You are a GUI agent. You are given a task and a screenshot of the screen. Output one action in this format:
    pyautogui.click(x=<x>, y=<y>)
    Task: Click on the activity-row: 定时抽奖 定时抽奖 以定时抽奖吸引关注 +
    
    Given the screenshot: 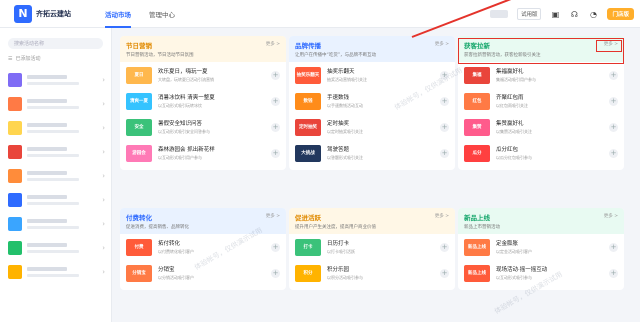 What is the action you would take?
    pyautogui.click(x=372, y=127)
    